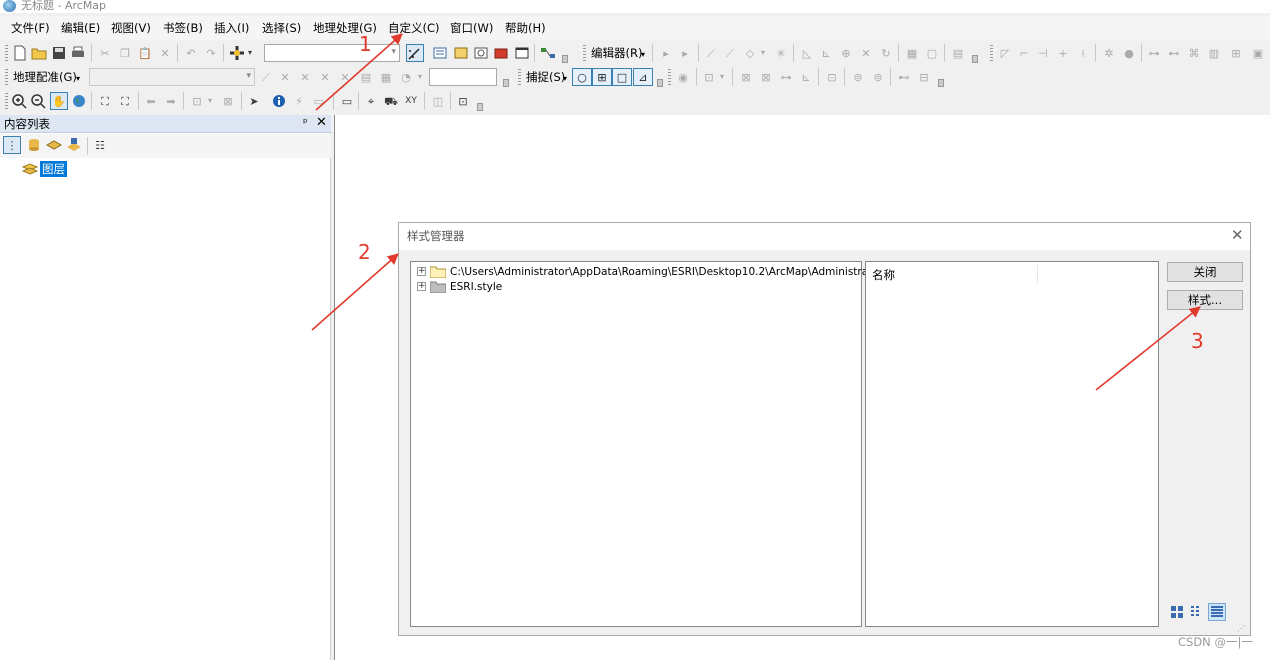 The width and height of the screenshot is (1270, 660). What do you see at coordinates (958, 53) in the screenshot?
I see `create-features-icon: ▤` at bounding box center [958, 53].